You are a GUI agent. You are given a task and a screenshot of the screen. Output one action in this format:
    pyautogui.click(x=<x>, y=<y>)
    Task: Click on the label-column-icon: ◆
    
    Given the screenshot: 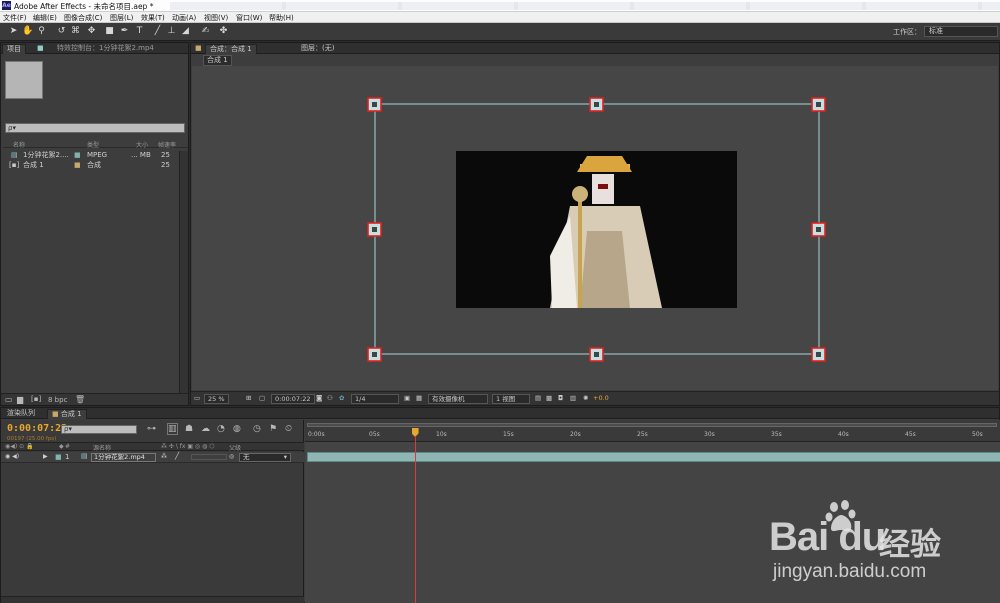 What is the action you would take?
    pyautogui.click(x=61, y=446)
    